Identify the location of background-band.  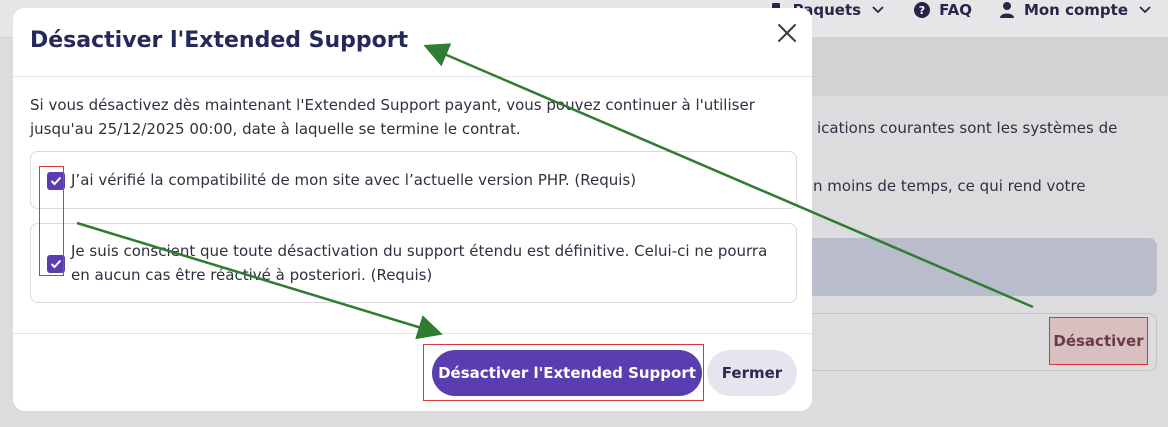
(990, 67).